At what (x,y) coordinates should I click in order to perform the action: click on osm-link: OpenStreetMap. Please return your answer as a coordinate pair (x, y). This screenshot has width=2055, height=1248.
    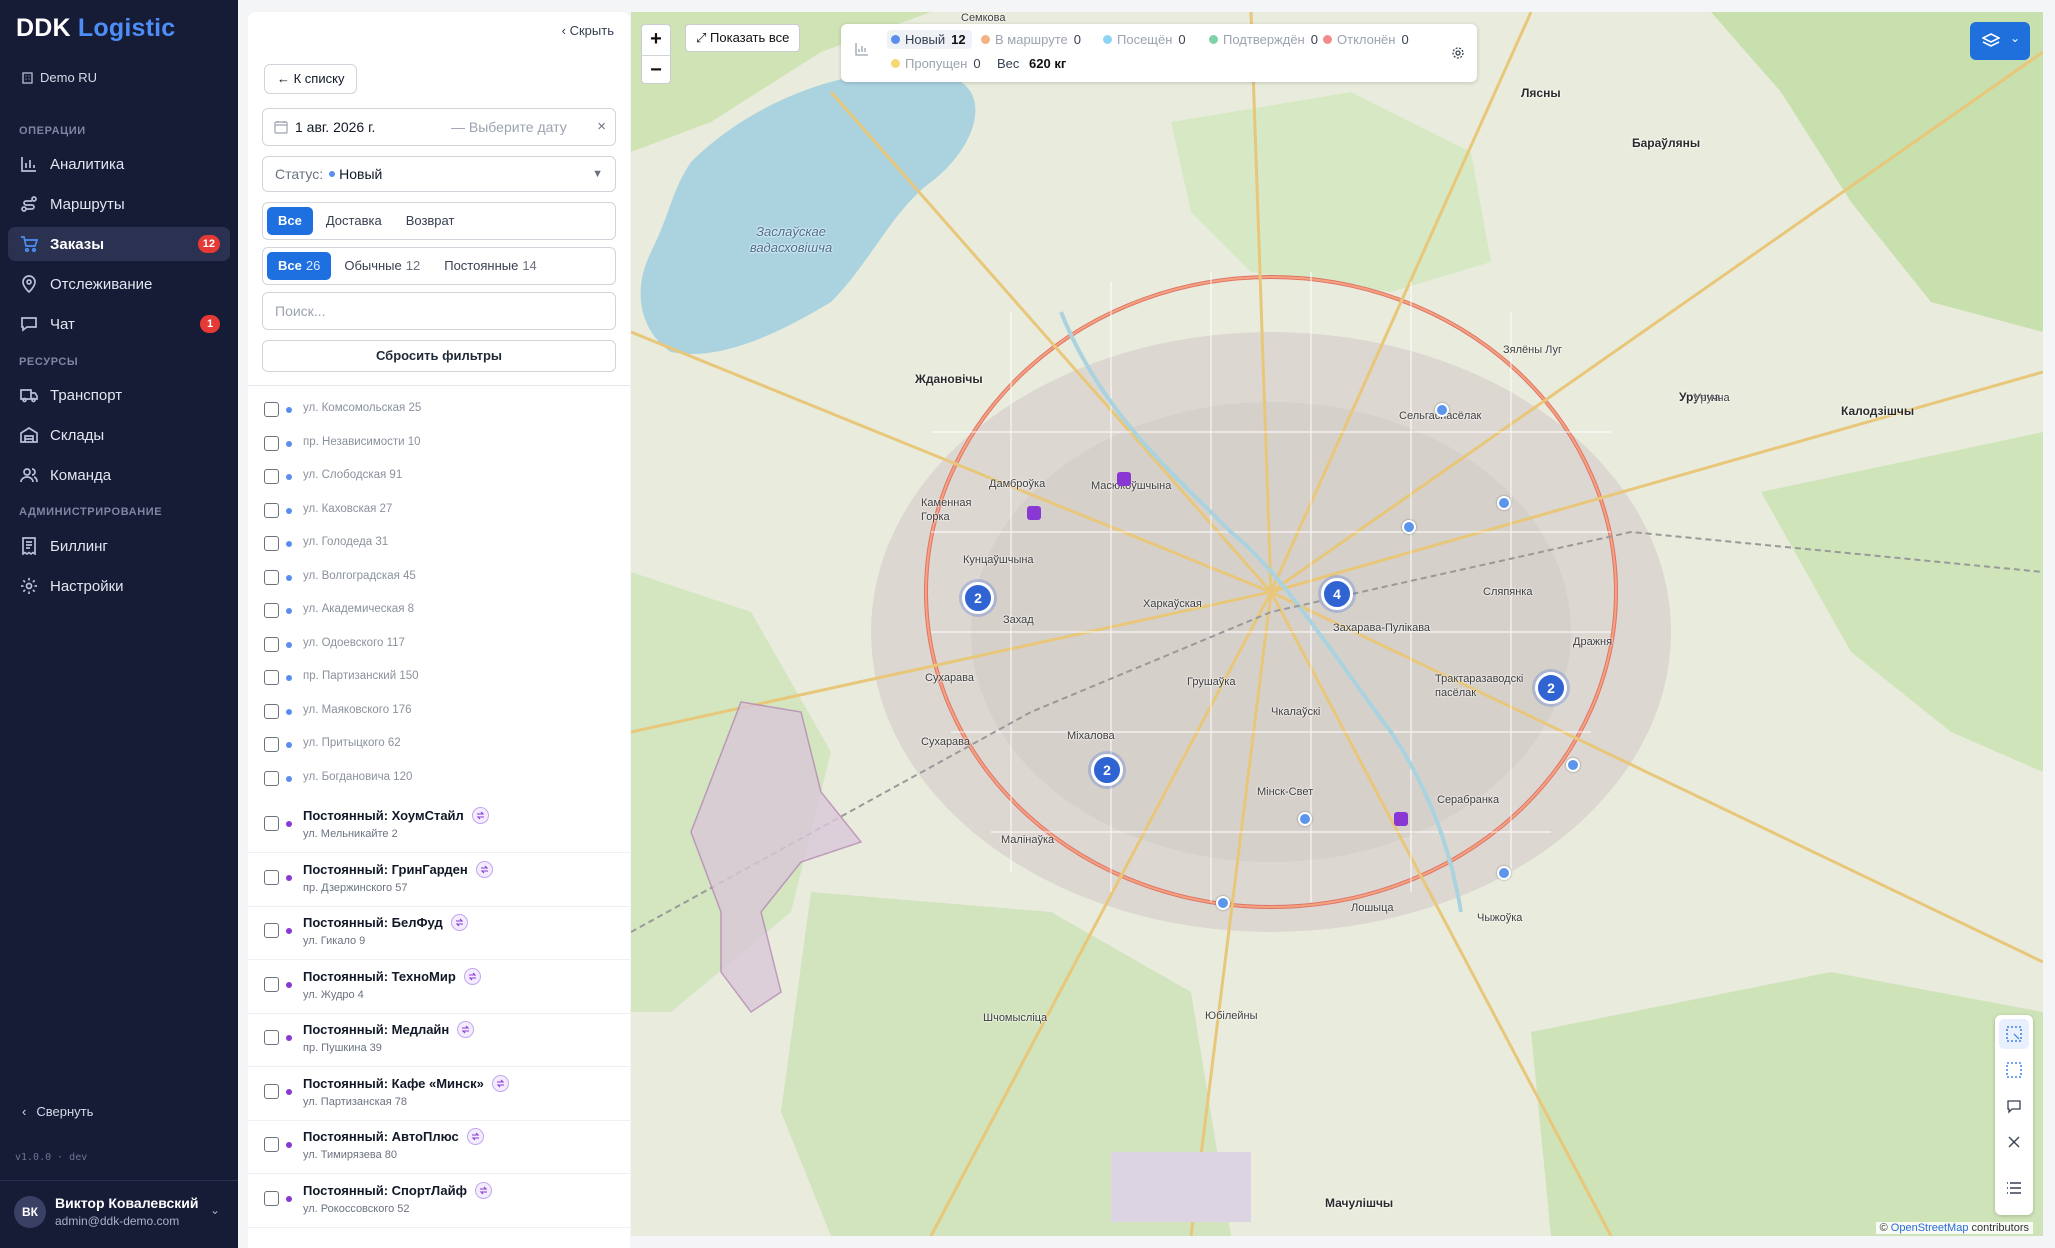
    Looking at the image, I should click on (1930, 1228).